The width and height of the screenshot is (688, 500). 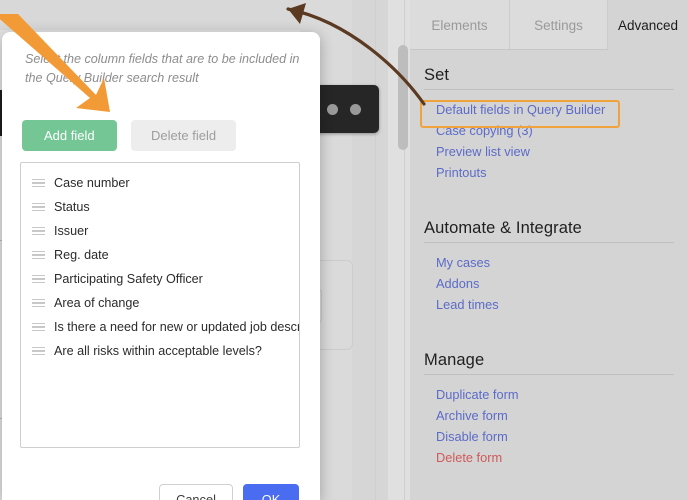 I want to click on list-item: Participating Safety Officer, so click(x=160, y=279).